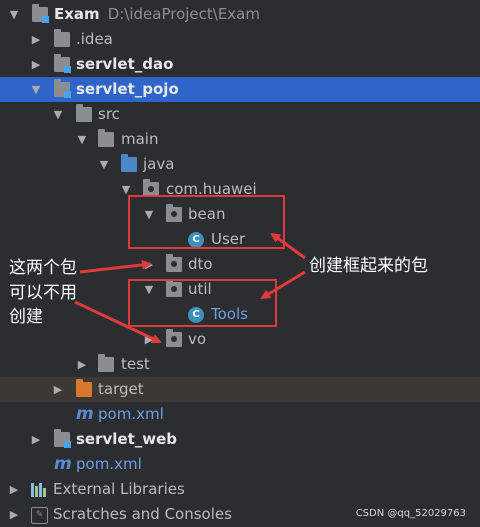  Describe the element at coordinates (115, 266) in the screenshot. I see `arrow-to-dto` at that location.